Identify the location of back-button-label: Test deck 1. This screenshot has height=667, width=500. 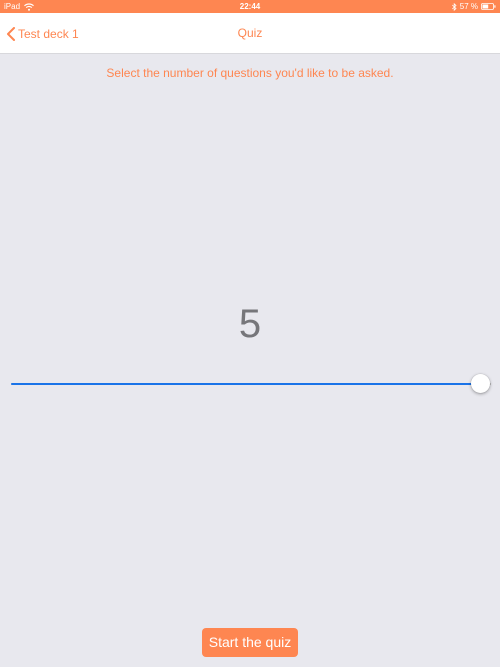
(48, 33).